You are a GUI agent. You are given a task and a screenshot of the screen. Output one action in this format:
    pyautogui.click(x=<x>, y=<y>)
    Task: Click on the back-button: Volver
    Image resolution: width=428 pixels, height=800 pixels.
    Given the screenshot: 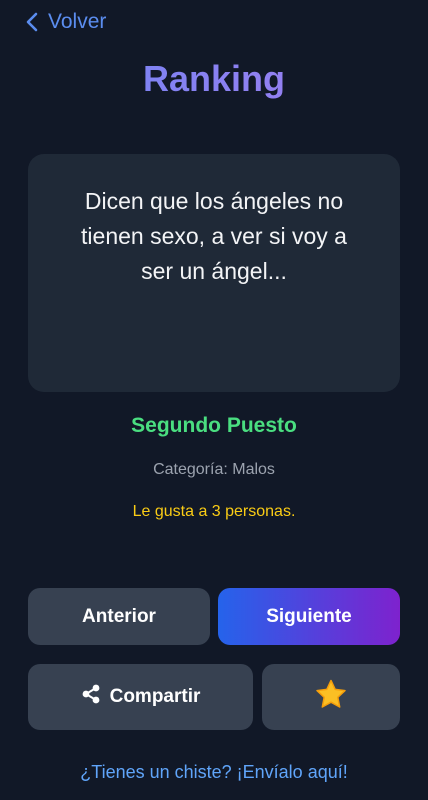 What is the action you would take?
    pyautogui.click(x=66, y=22)
    